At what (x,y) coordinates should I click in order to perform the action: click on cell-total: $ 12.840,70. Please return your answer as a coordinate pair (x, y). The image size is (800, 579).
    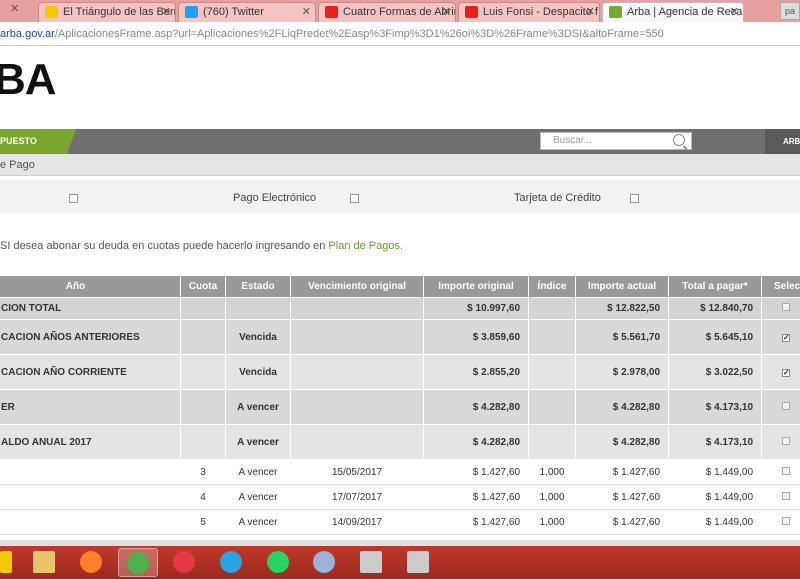
    Looking at the image, I should click on (715, 308).